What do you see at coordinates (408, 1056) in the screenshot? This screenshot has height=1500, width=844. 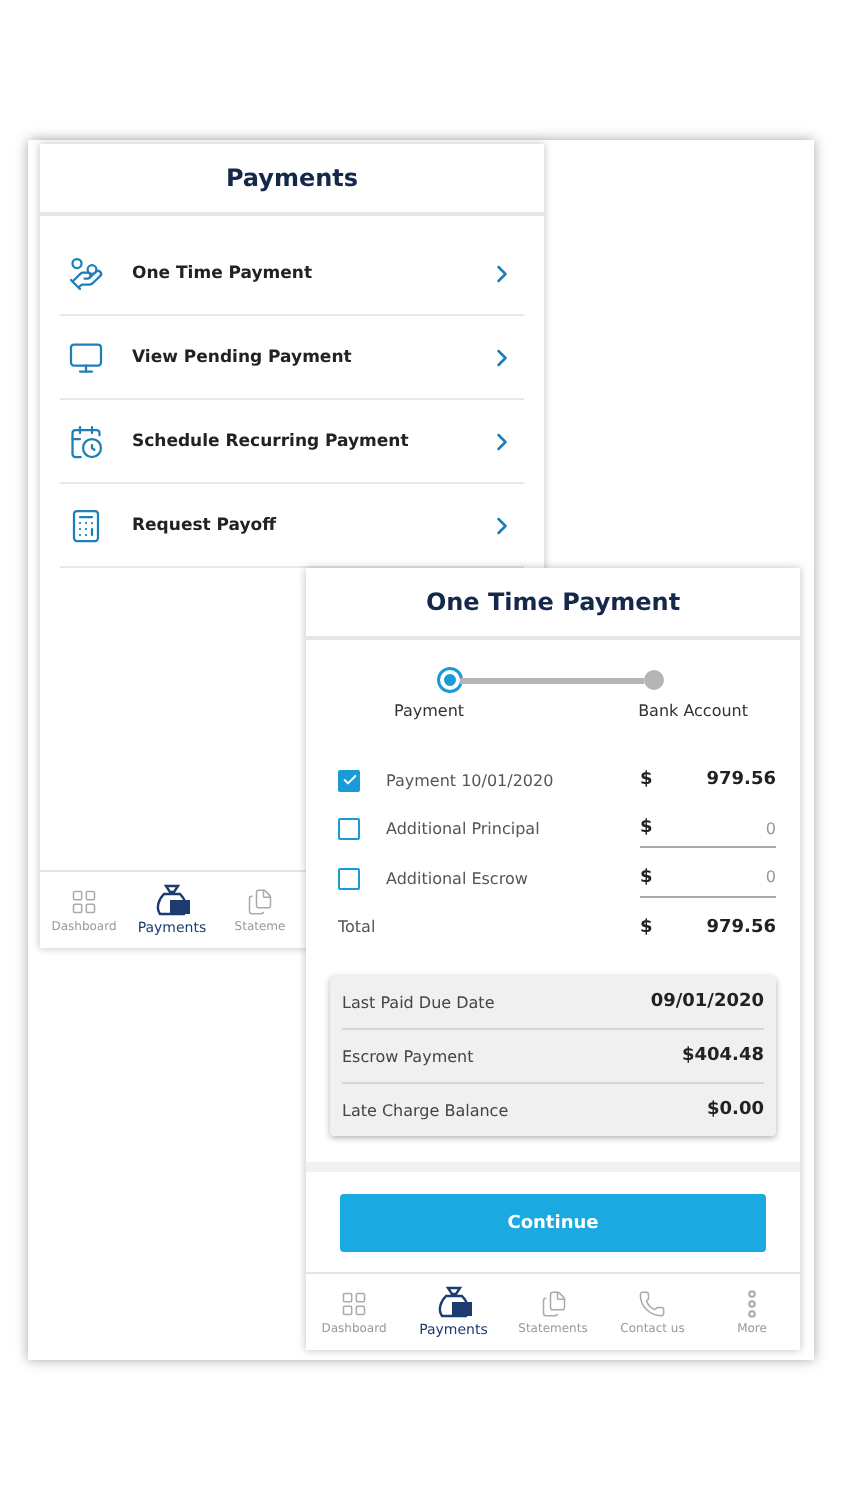 I see `summary-label: Escrow Payment` at bounding box center [408, 1056].